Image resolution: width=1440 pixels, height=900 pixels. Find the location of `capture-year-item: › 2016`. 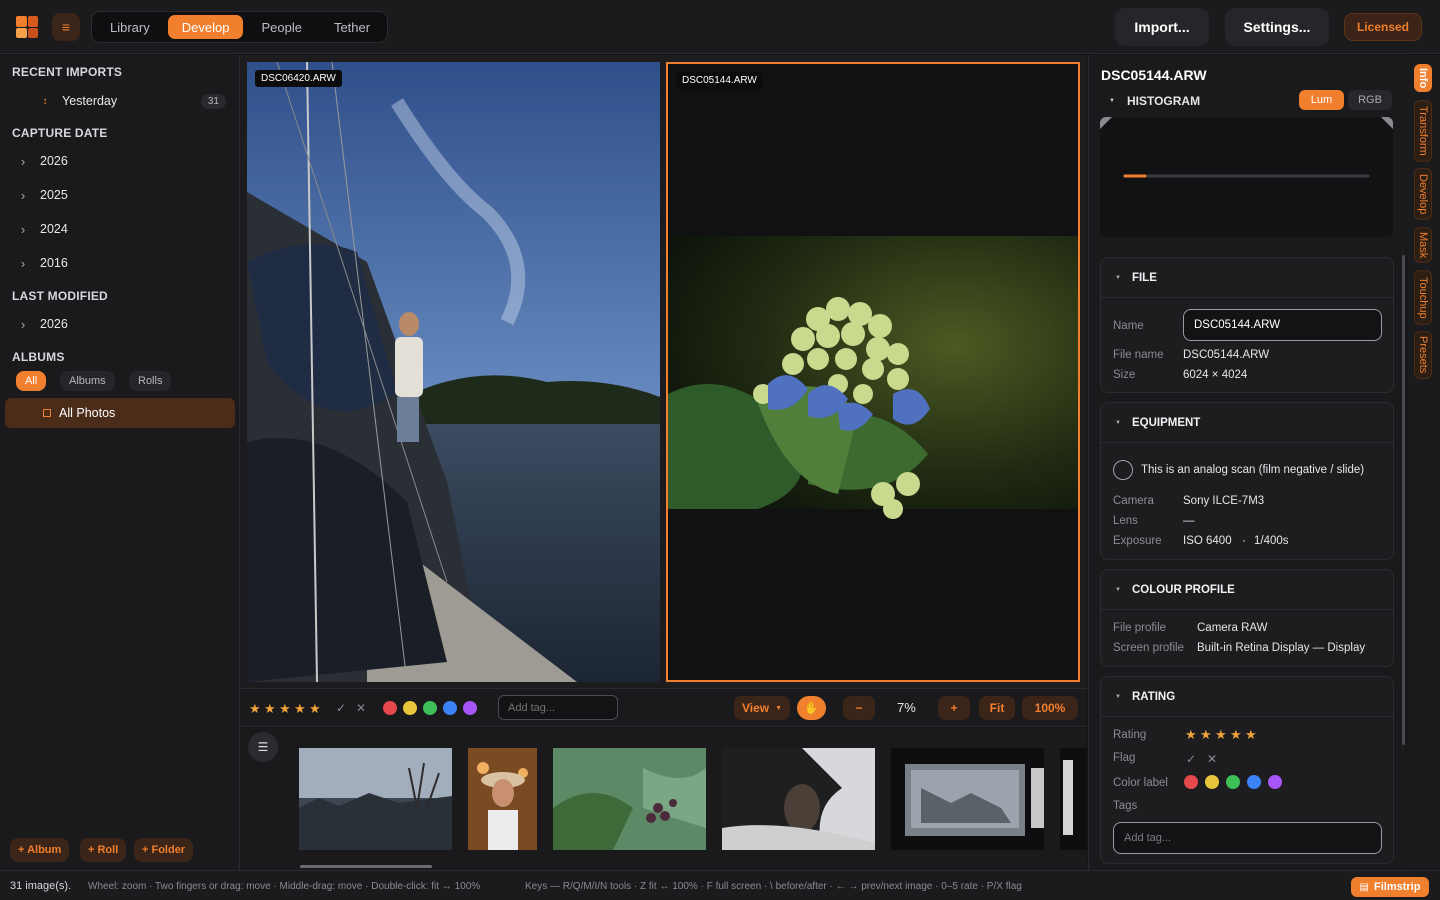

capture-year-item: › 2016 is located at coordinates (121, 263).